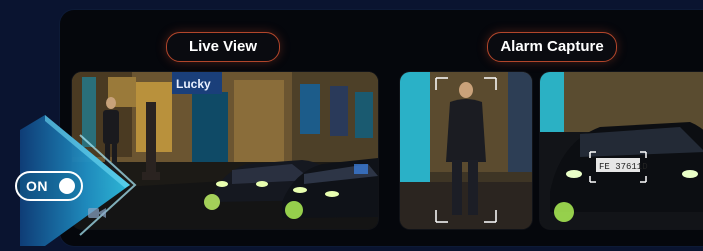 Image resolution: width=703 pixels, height=251 pixels. Describe the element at coordinates (37, 186) in the screenshot. I see `toggle-label: ON` at that location.